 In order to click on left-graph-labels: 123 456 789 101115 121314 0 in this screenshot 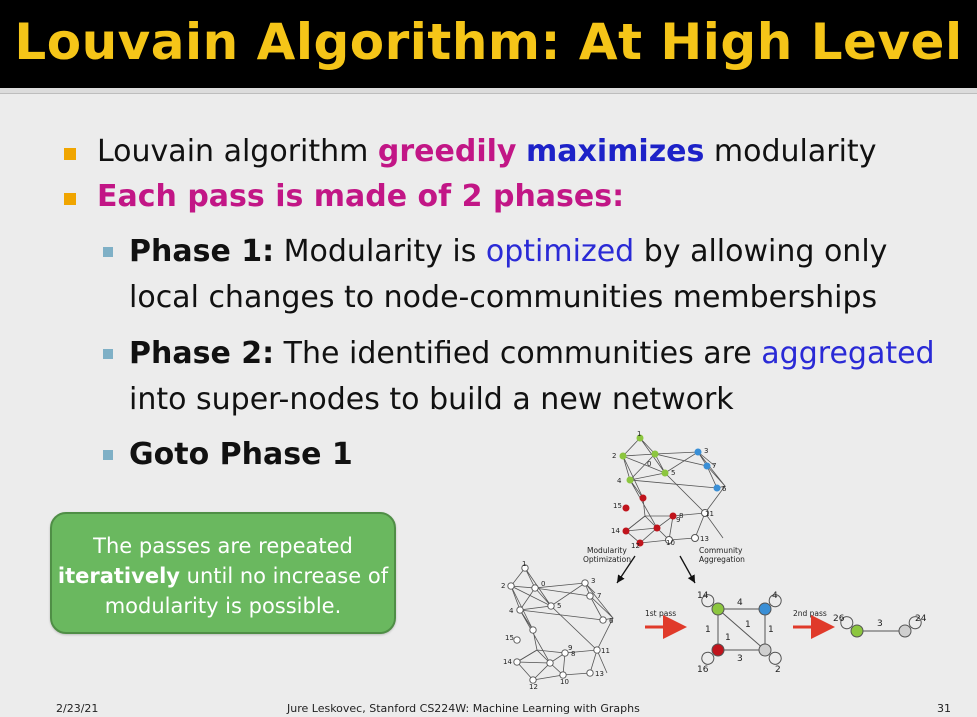, I will do `click(557, 625)`.